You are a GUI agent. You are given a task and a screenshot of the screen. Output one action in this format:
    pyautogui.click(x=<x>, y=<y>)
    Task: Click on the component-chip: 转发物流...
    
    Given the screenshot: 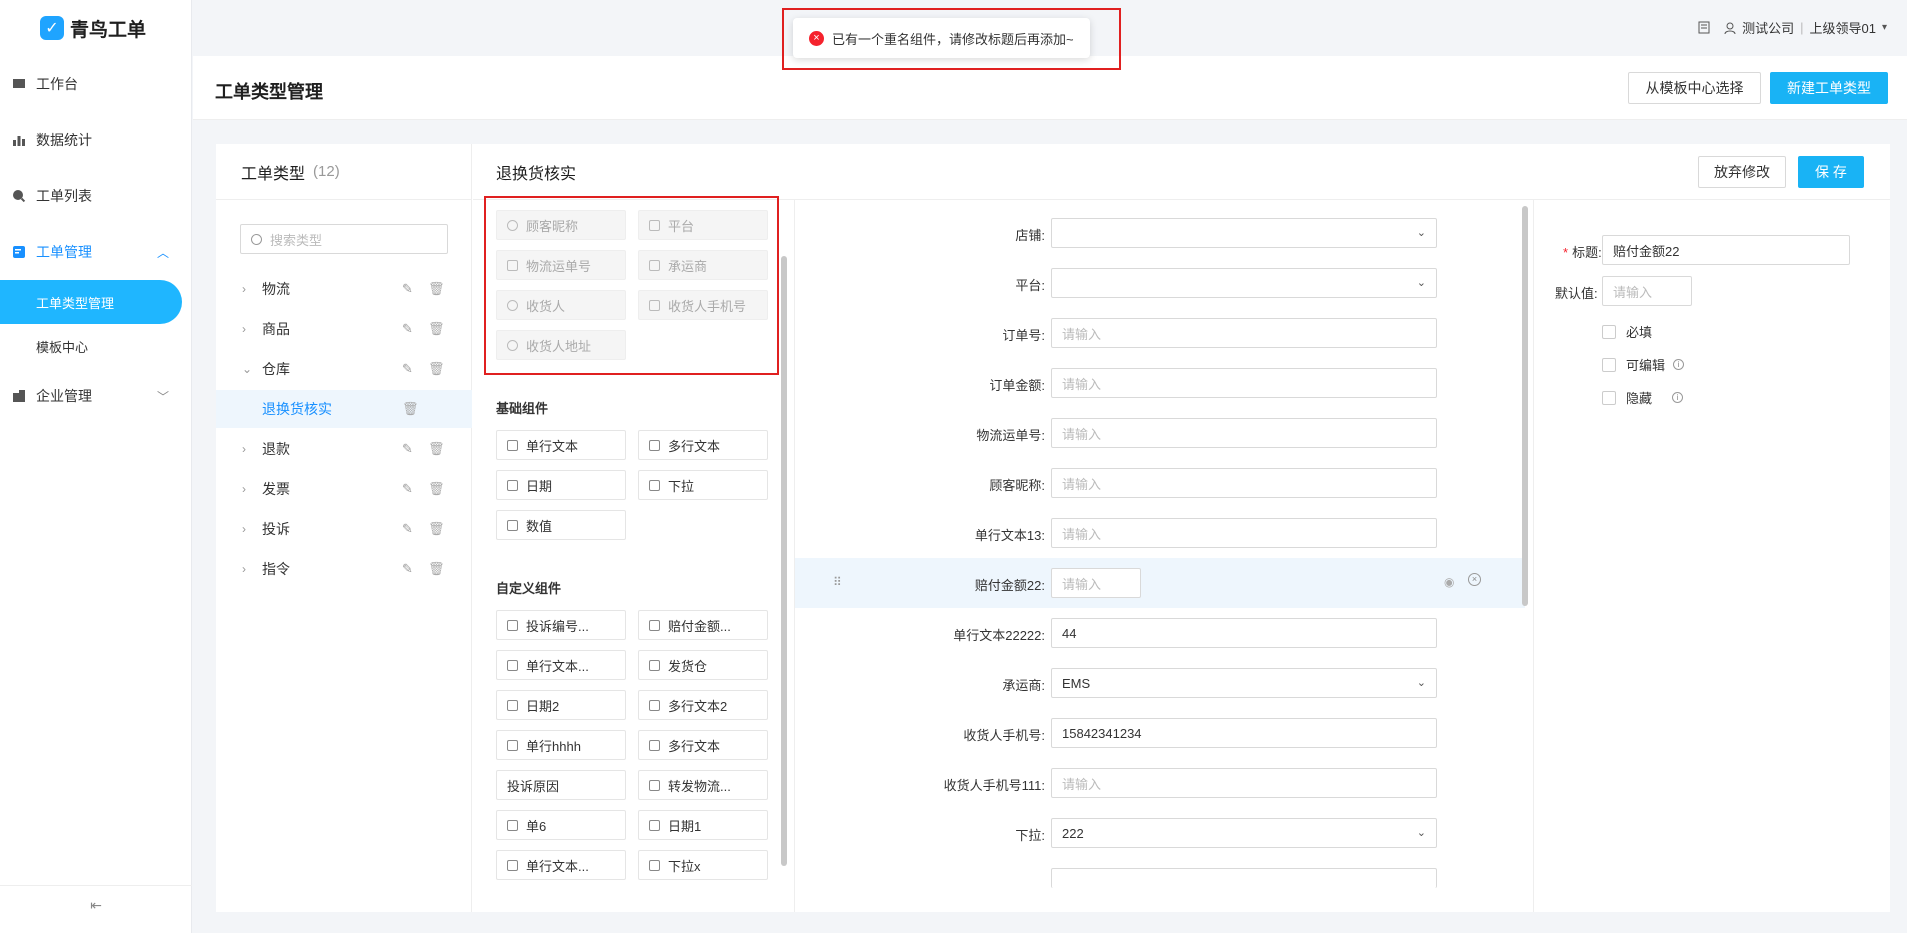 What is the action you would take?
    pyautogui.click(x=703, y=785)
    